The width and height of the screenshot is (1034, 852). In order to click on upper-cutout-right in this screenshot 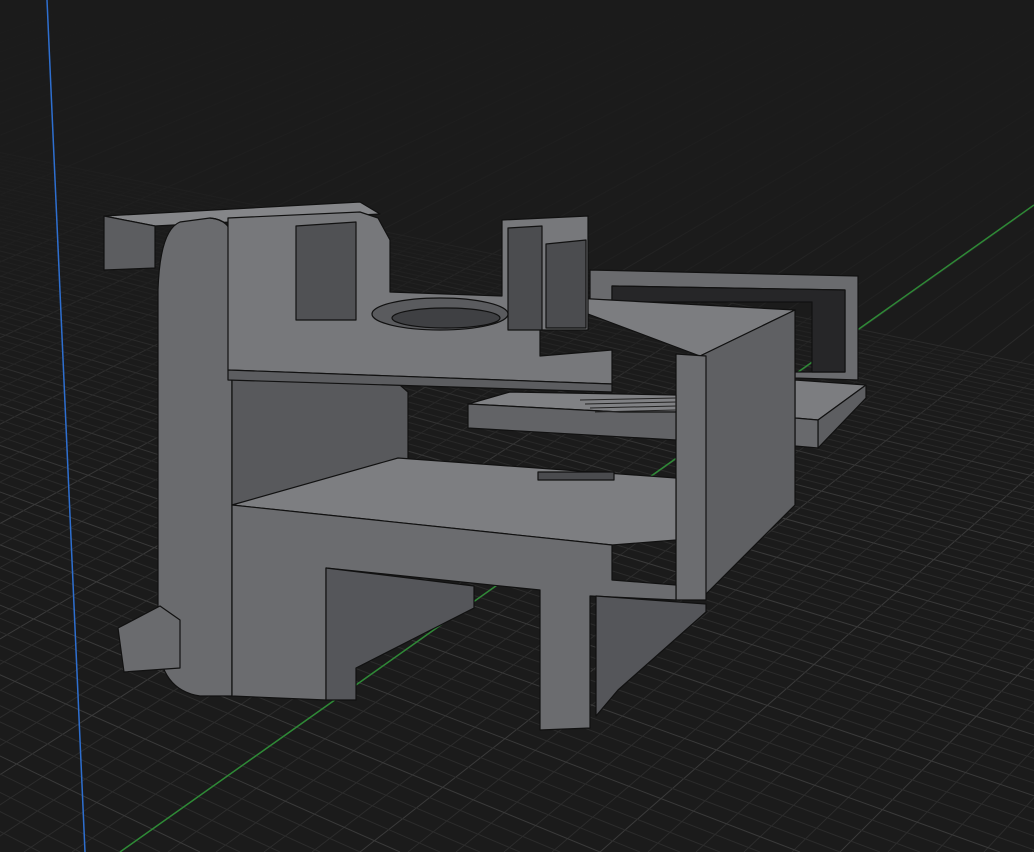, I will do `click(566, 284)`.